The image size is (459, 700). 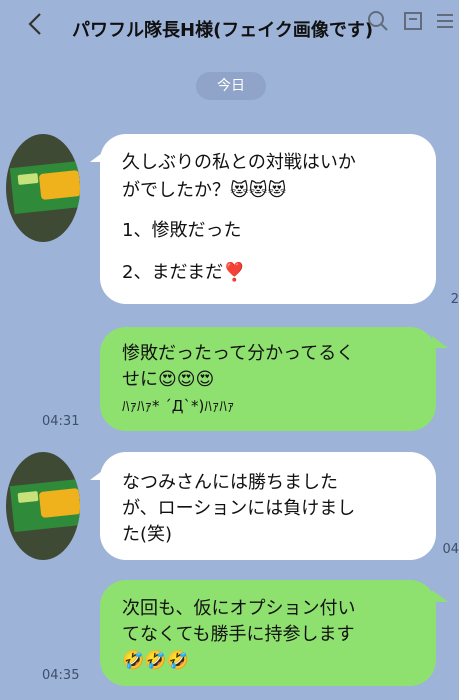 I want to click on menu-icon, so click(x=445, y=21).